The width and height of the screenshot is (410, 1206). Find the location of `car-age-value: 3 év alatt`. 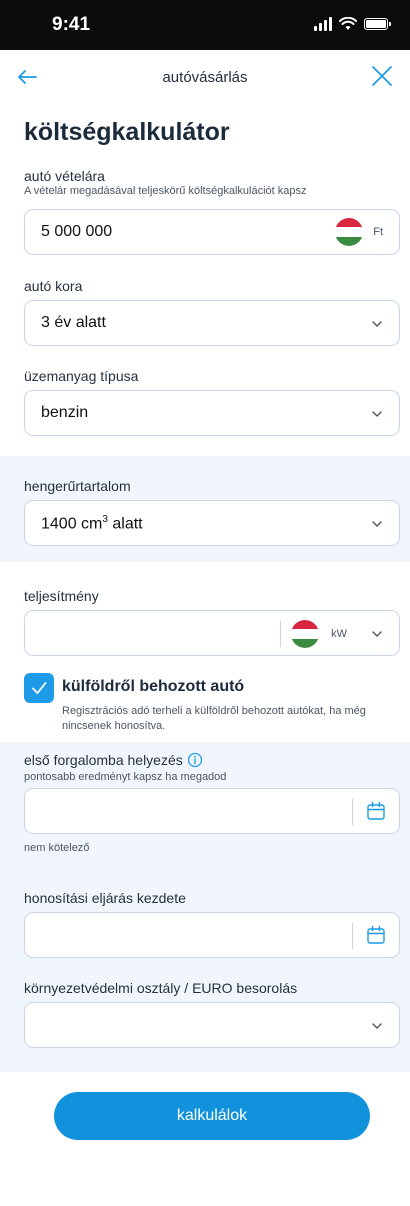

car-age-value: 3 év alatt is located at coordinates (73, 322).